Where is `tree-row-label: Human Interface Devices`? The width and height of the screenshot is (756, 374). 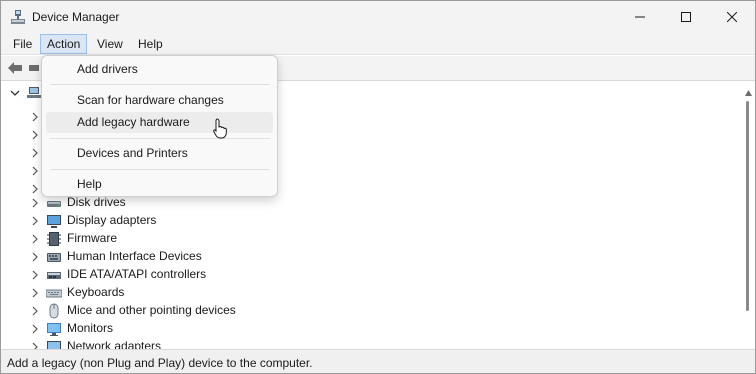
tree-row-label: Human Interface Devices is located at coordinates (134, 256).